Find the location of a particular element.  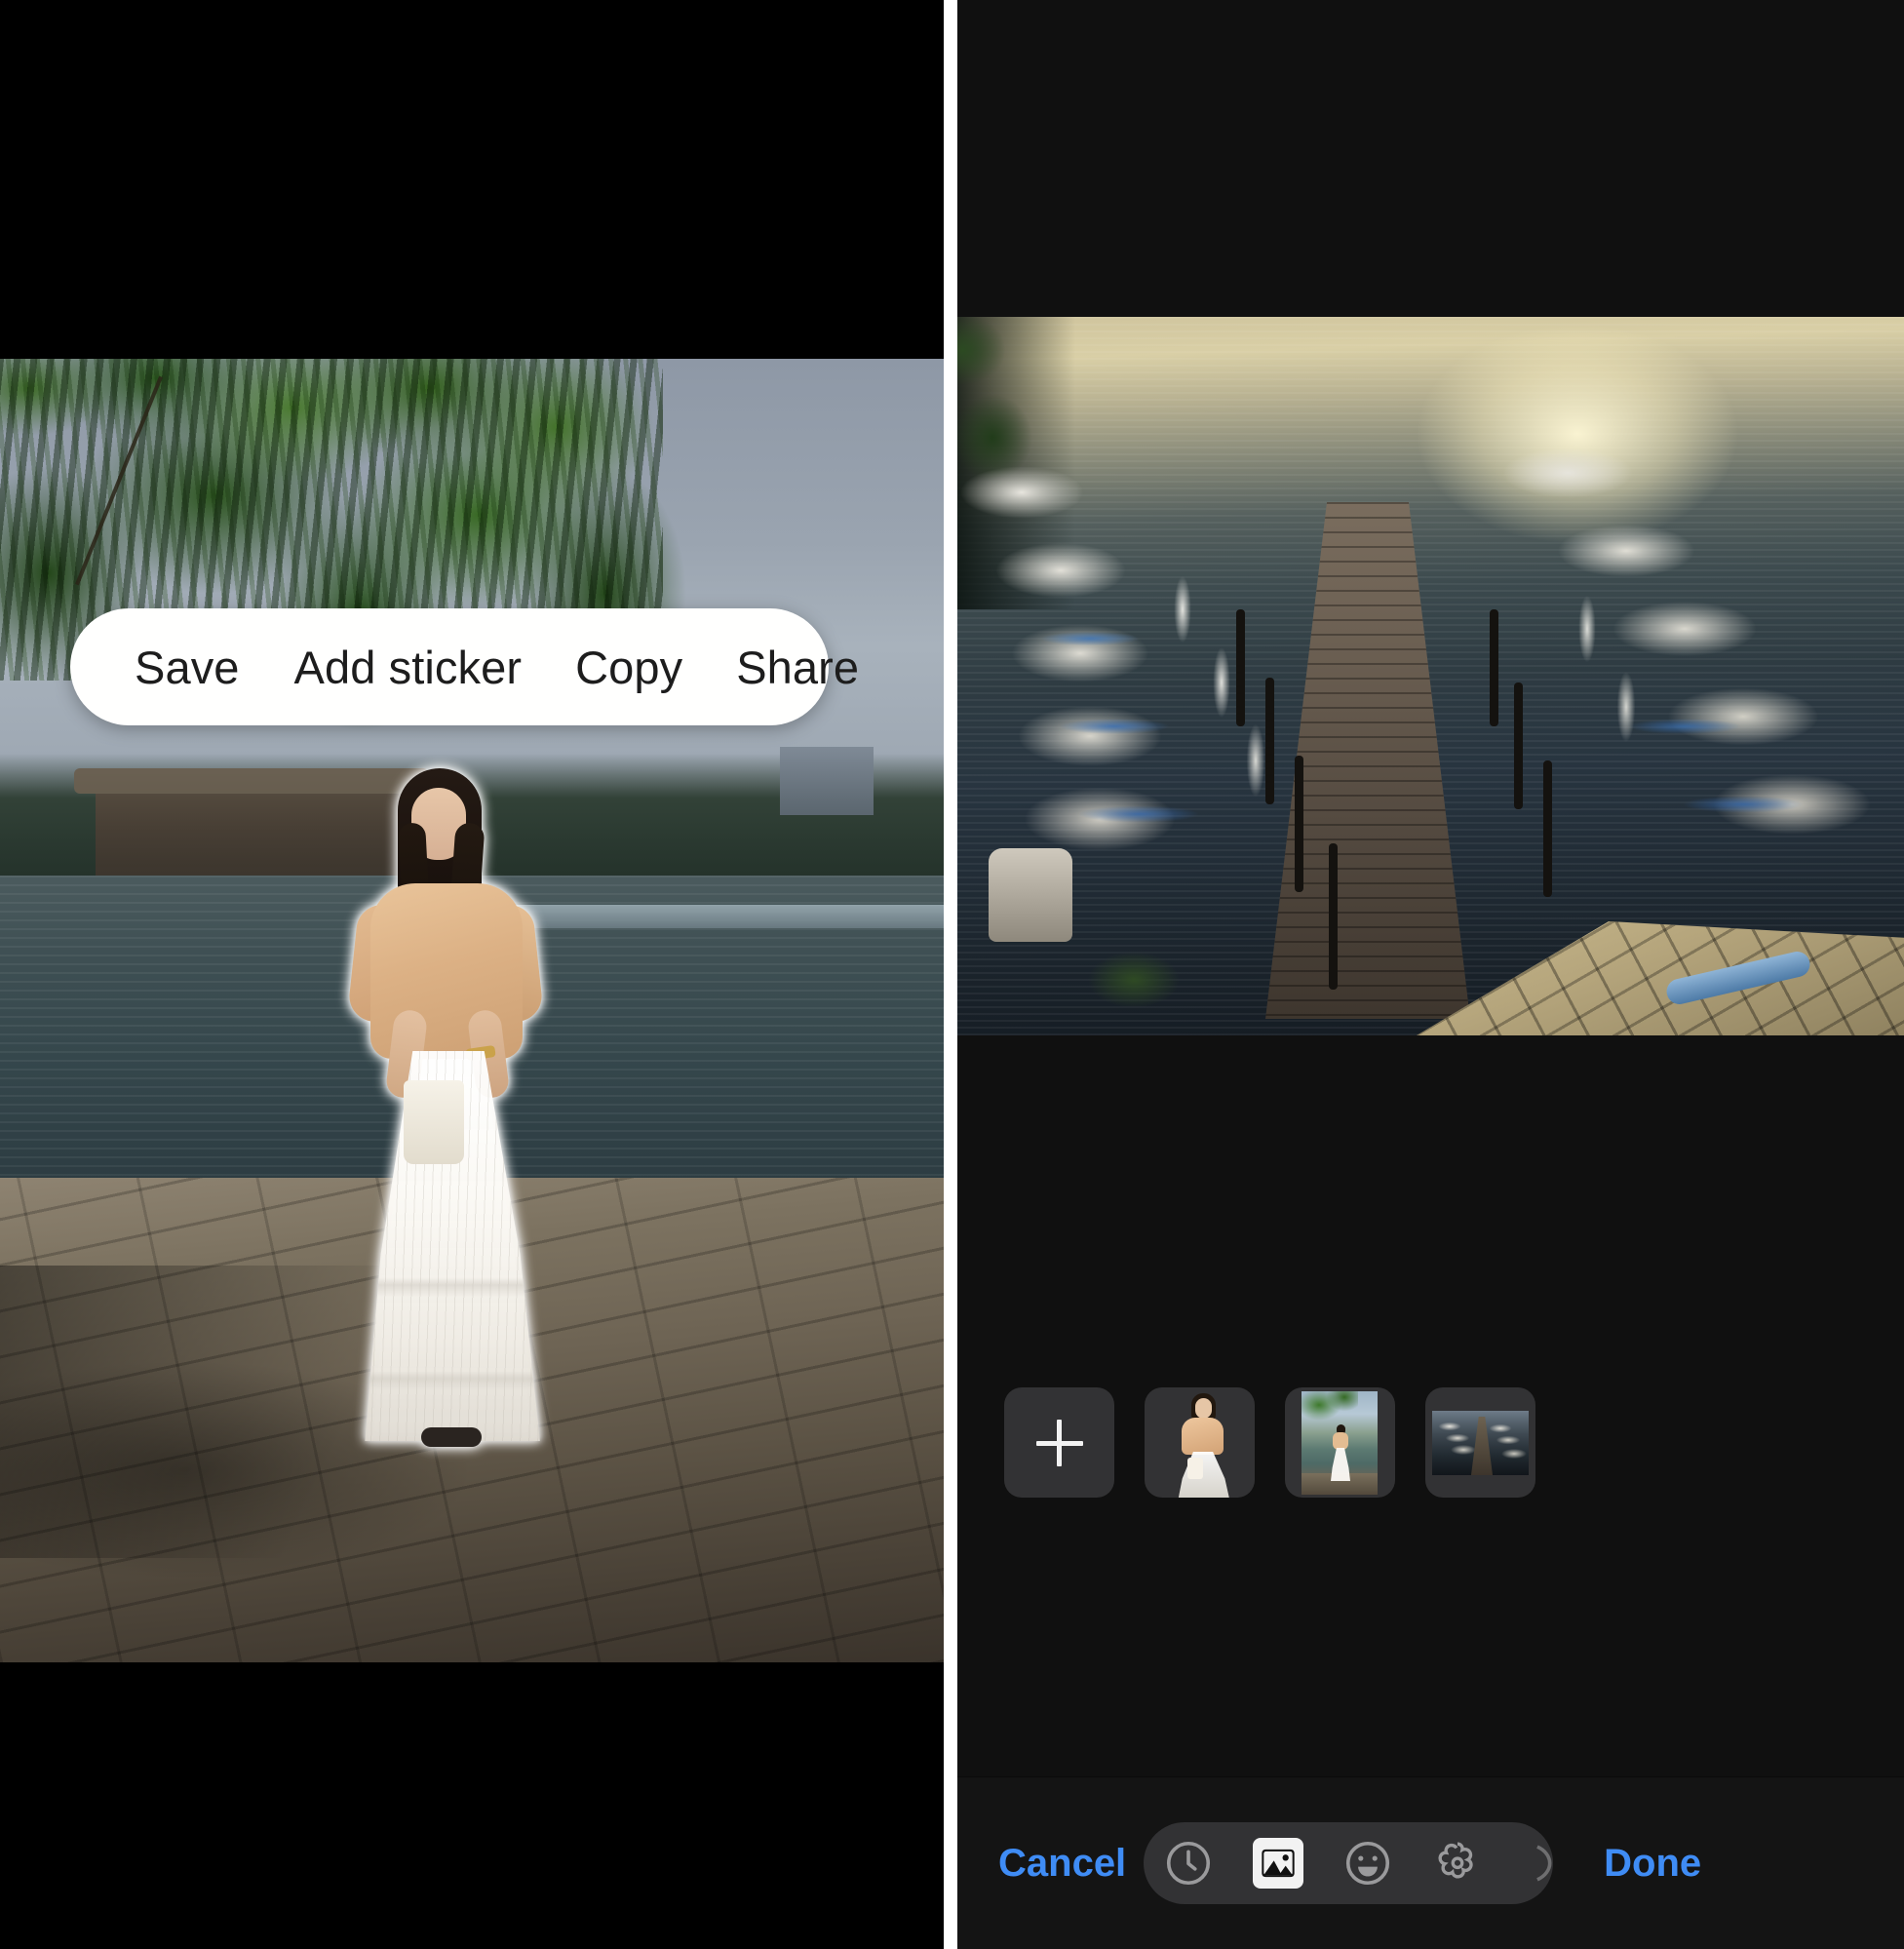

thumbnail-photo-lakeside is located at coordinates (1340, 1442).